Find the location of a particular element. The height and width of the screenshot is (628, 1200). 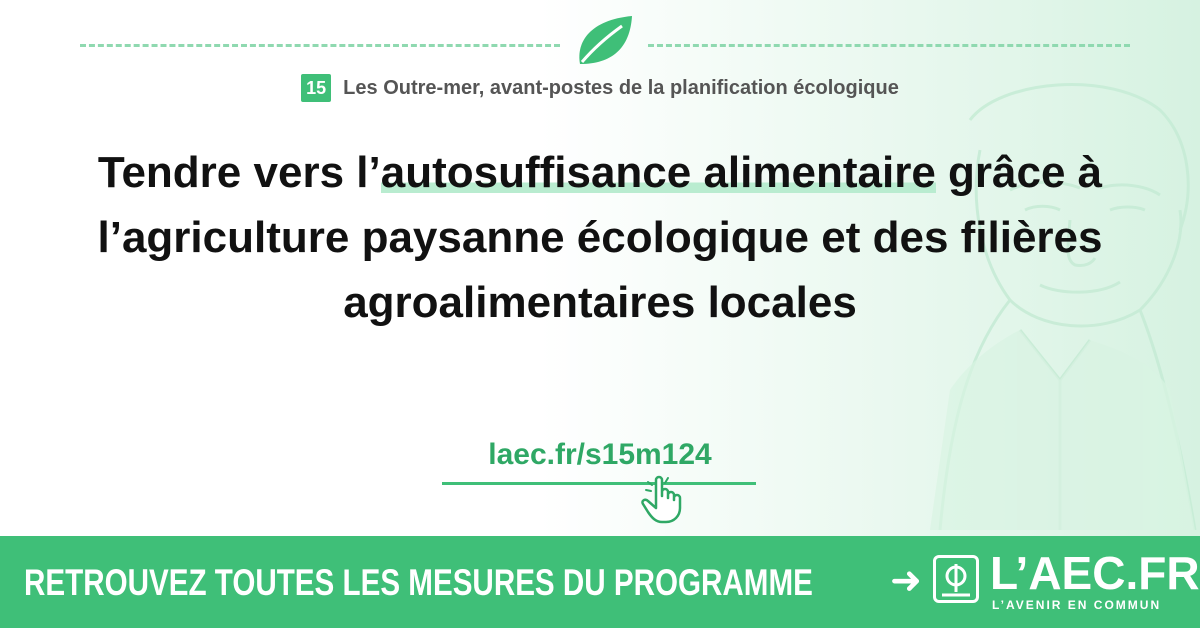

headline-part1: Tendre vers l’ is located at coordinates (239, 172).